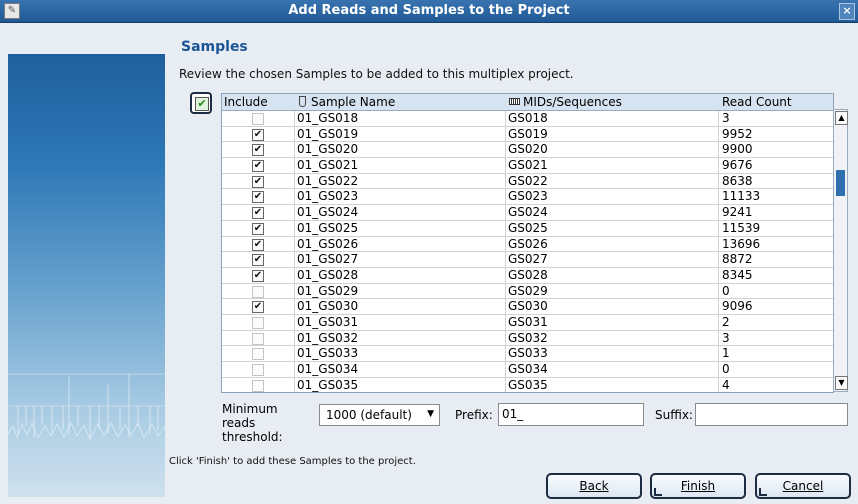  I want to click on table-row: ✔ 01_GS028 GS028 8345, so click(527, 275).